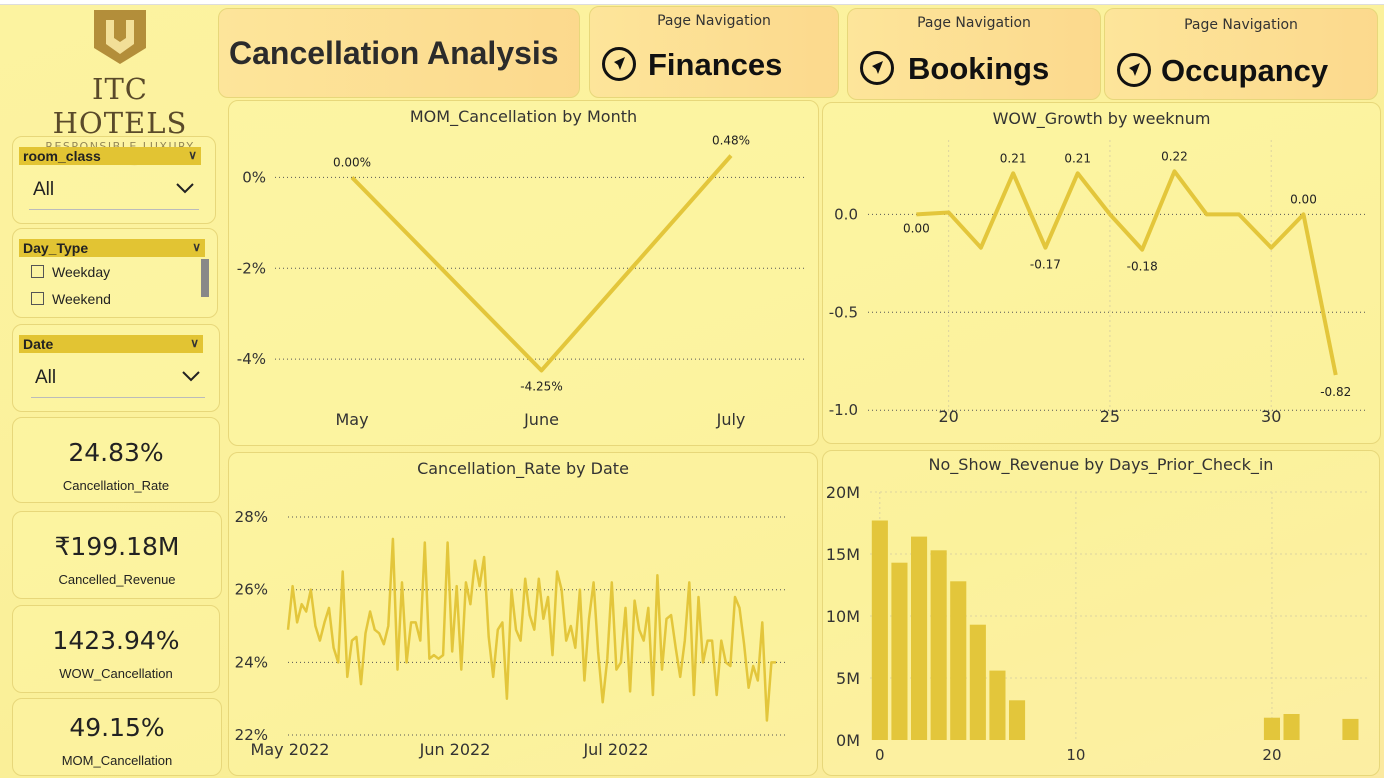 The width and height of the screenshot is (1384, 778). I want to click on itc-emblem-icon, so click(120, 37).